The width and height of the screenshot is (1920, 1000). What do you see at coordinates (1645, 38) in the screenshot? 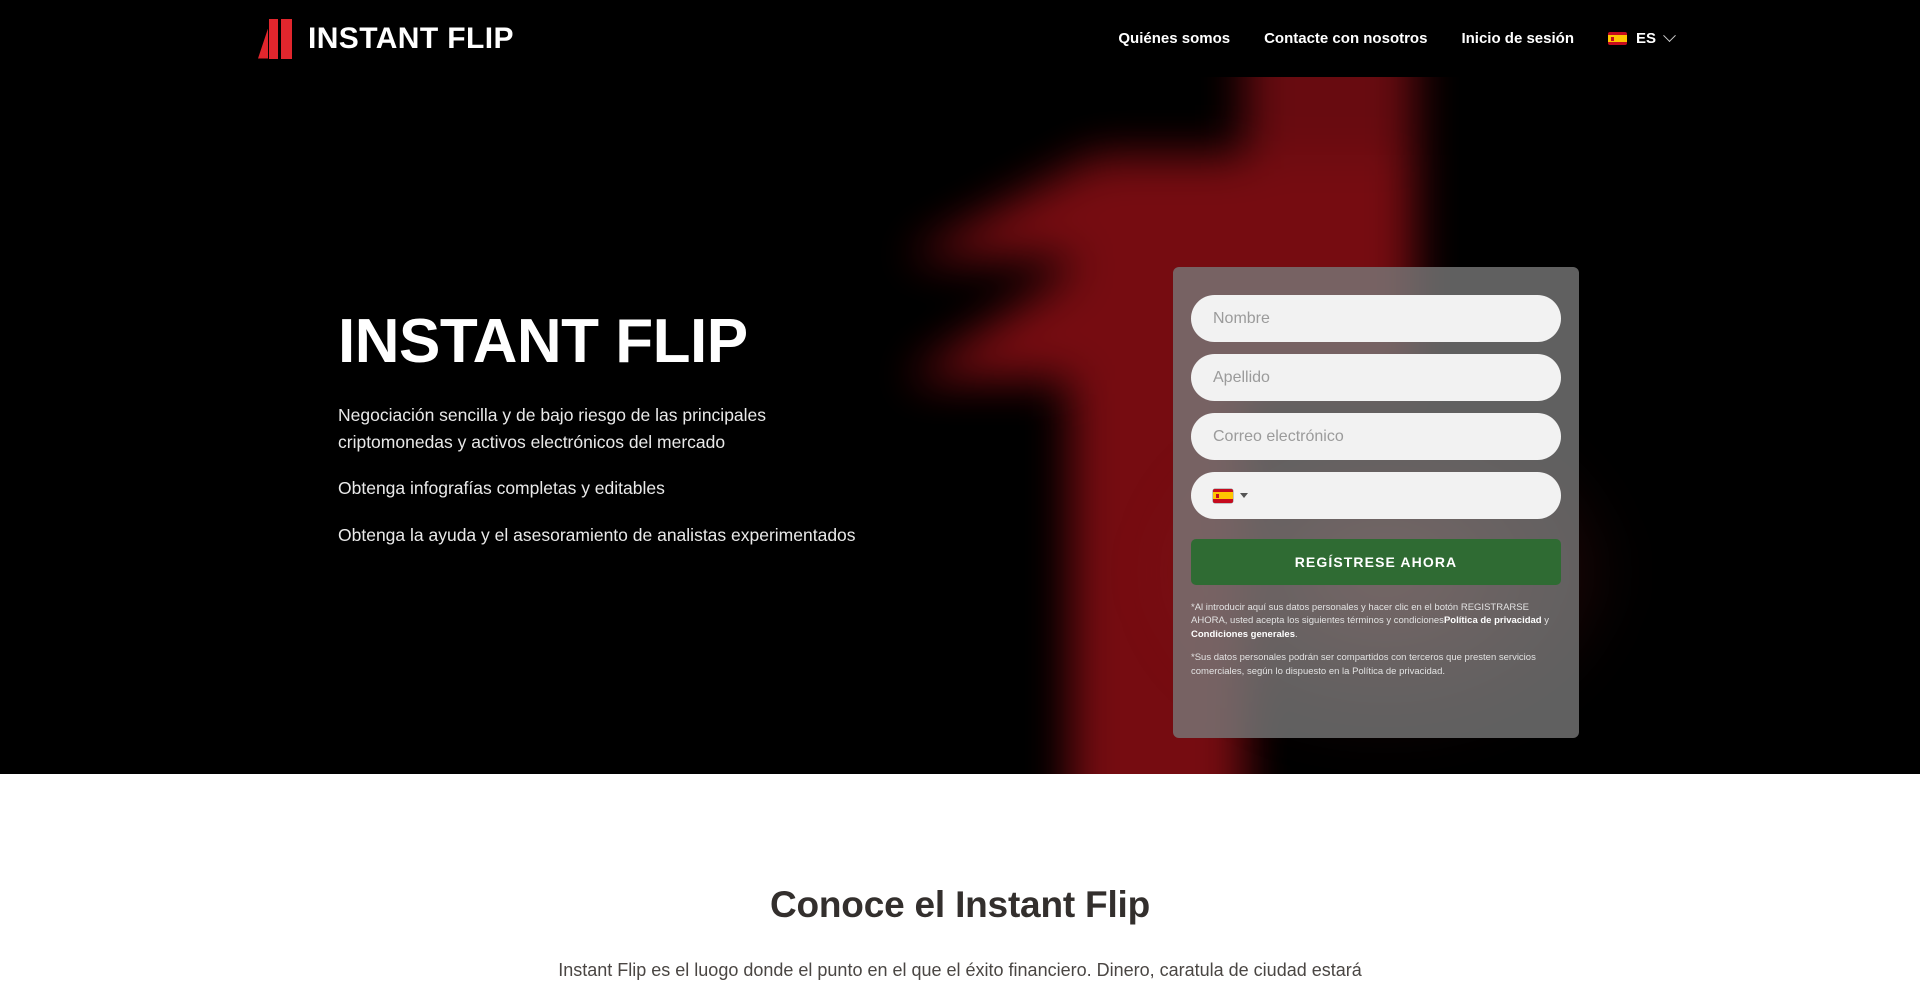
I see `language-code: ES` at bounding box center [1645, 38].